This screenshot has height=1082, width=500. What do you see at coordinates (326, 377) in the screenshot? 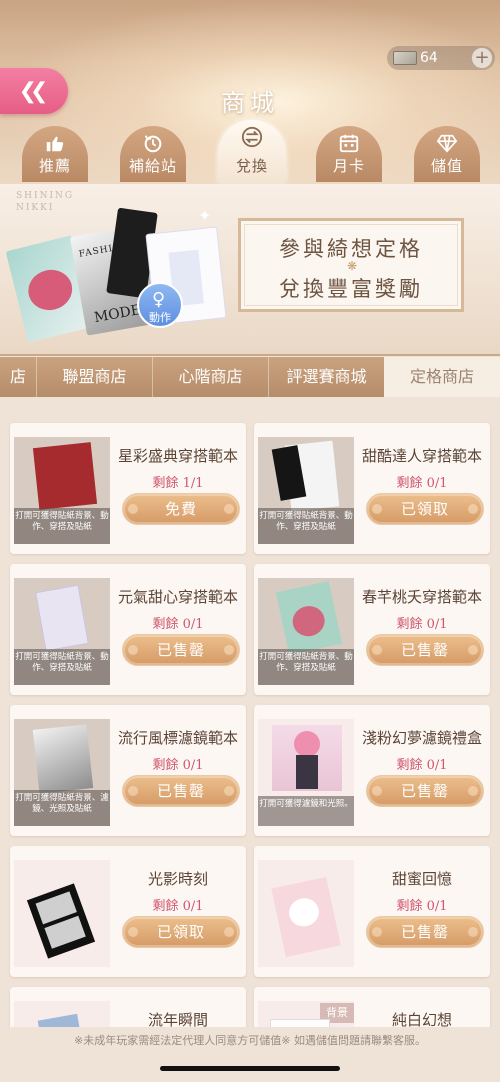
I see `shop-tab-competition: 評選賽商城` at bounding box center [326, 377].